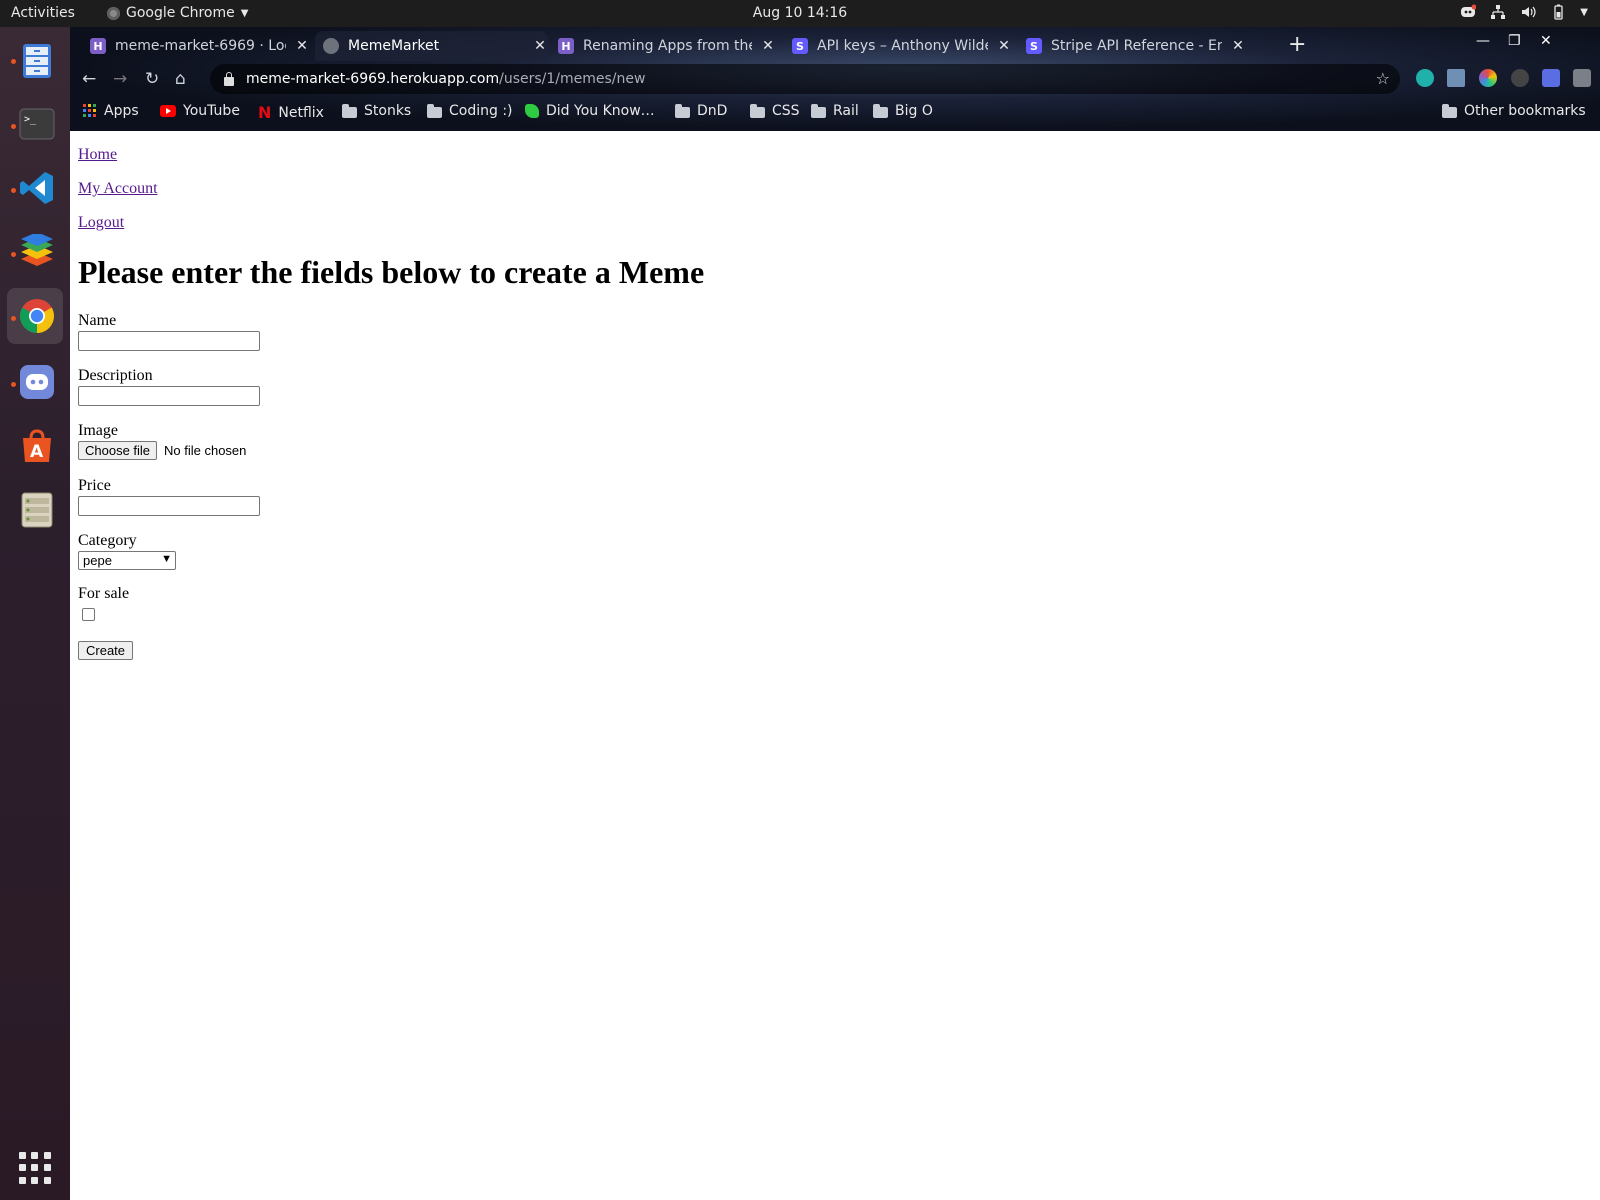 This screenshot has height=1200, width=1600. I want to click on stripe-favicon-icon: S, so click(1034, 46).